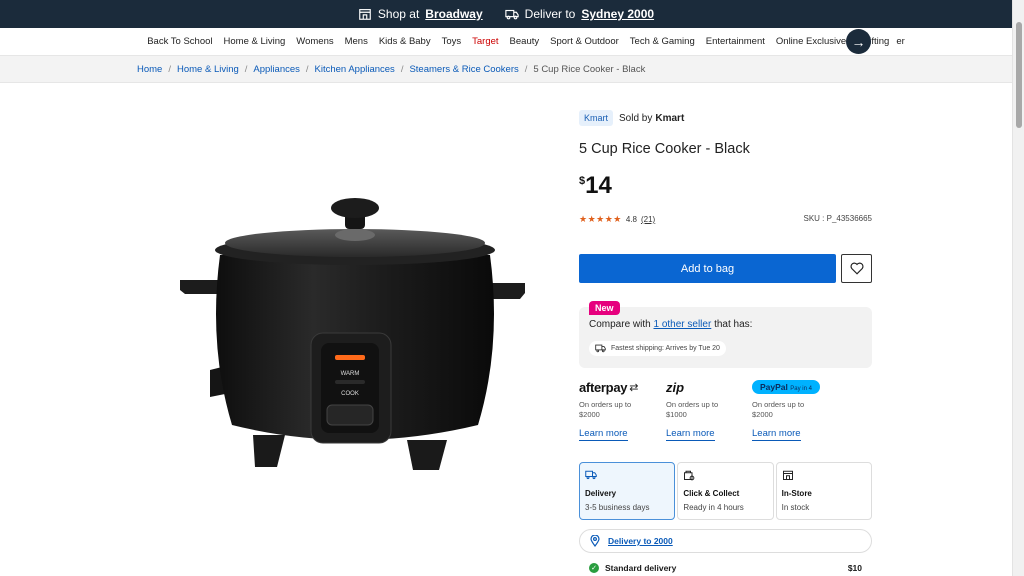 The height and width of the screenshot is (576, 1024). I want to click on review-count-link: (21), so click(648, 219).